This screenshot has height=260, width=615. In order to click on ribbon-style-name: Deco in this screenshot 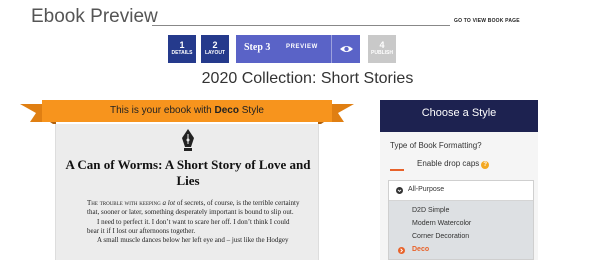, I will do `click(226, 110)`.